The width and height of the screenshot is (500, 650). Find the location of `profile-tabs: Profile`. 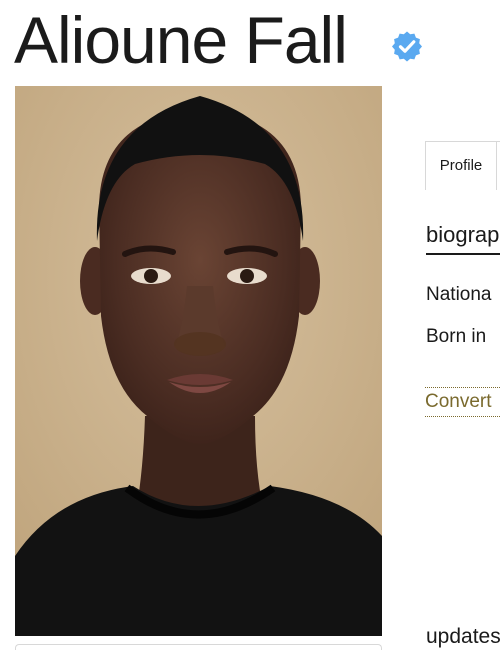

profile-tabs: Profile is located at coordinates (462, 165).